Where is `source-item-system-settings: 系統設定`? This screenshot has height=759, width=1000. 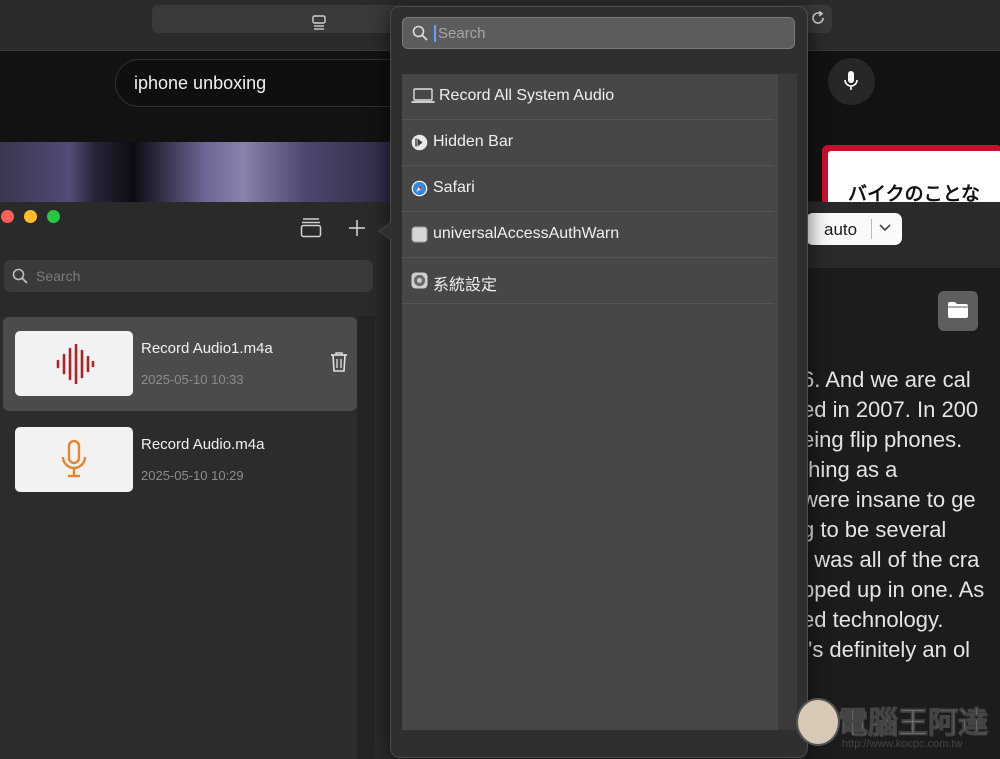
source-item-system-settings: 系統設定 is located at coordinates (588, 281).